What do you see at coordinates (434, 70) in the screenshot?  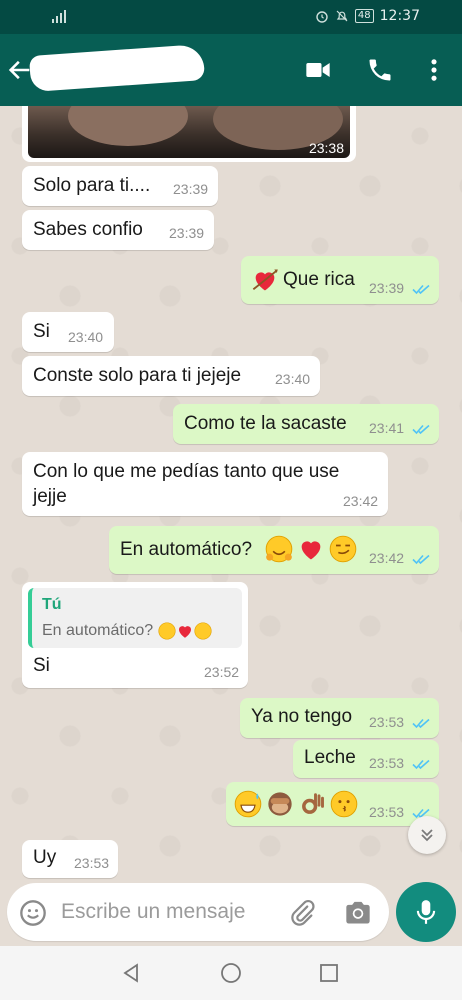 I see `more-options-icon` at bounding box center [434, 70].